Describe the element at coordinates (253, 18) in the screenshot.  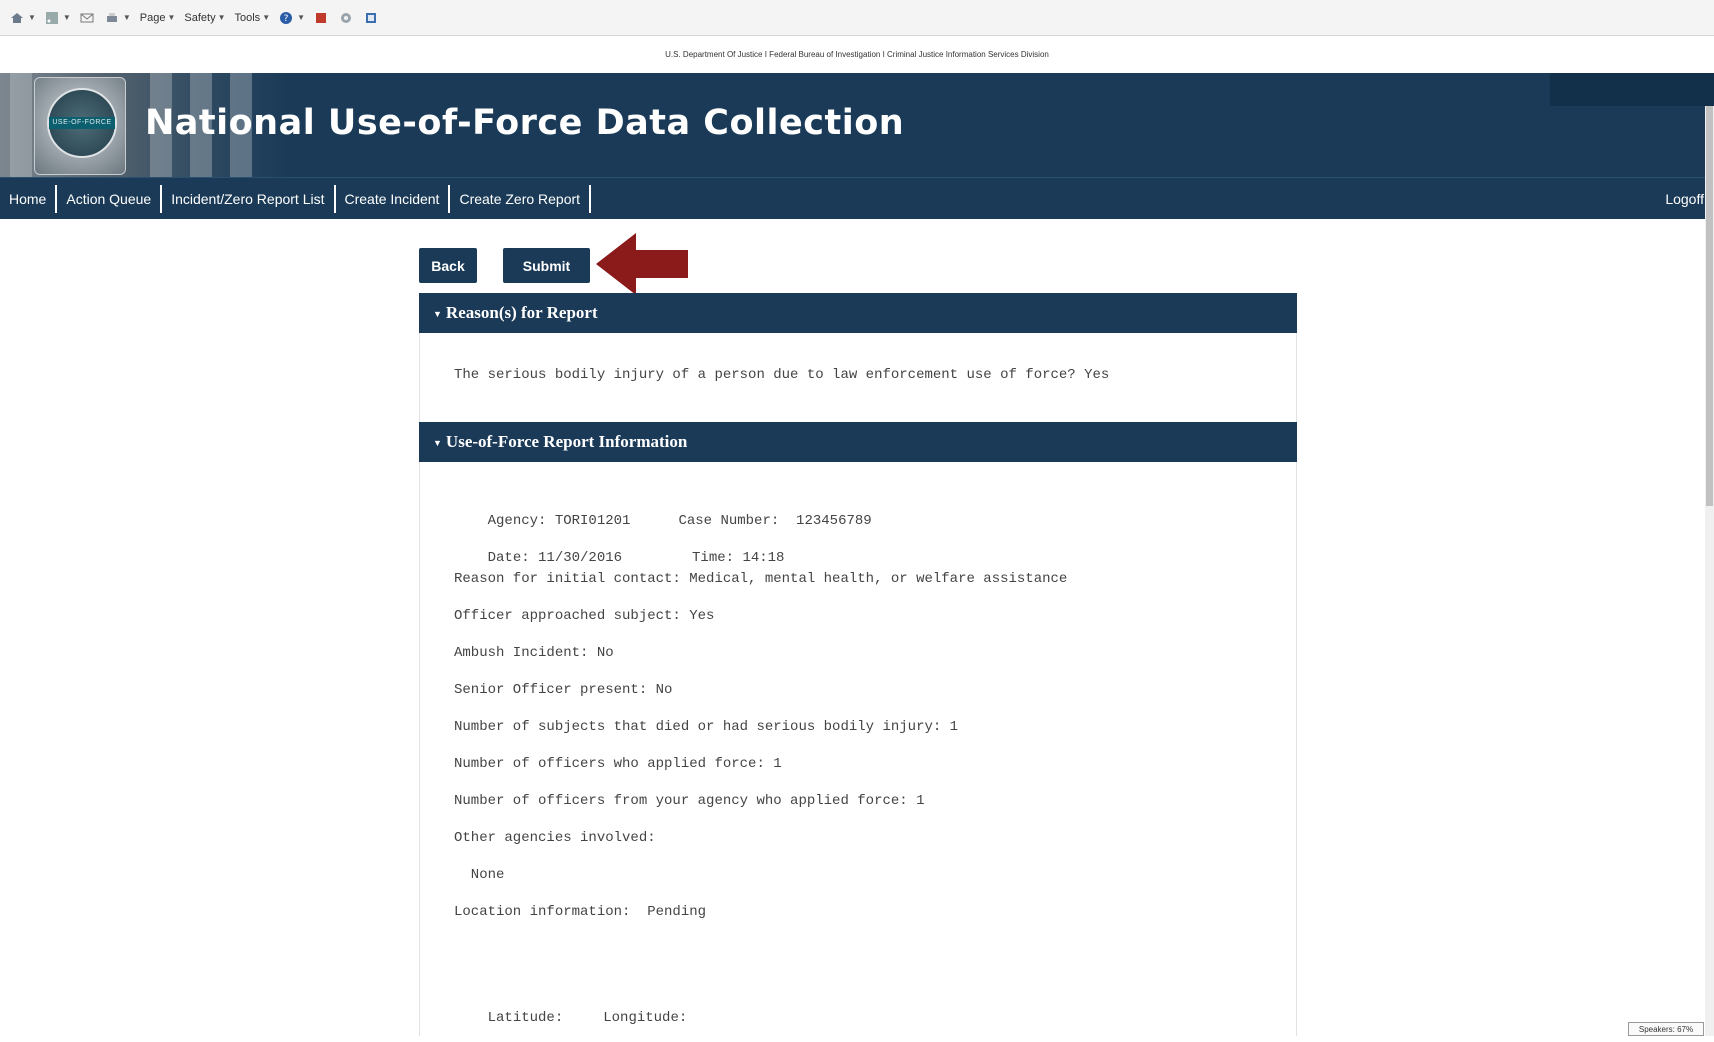
I see `tools-menu: Tools ▼` at that location.